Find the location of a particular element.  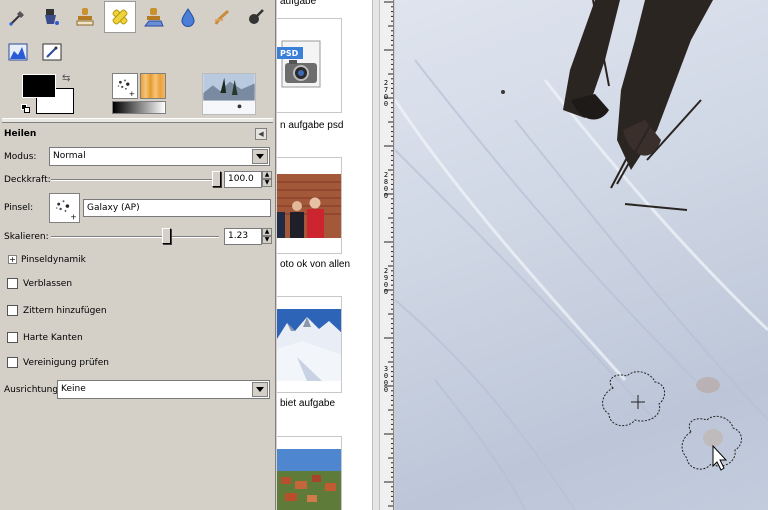

file-caption: aufgabe is located at coordinates (298, 3).